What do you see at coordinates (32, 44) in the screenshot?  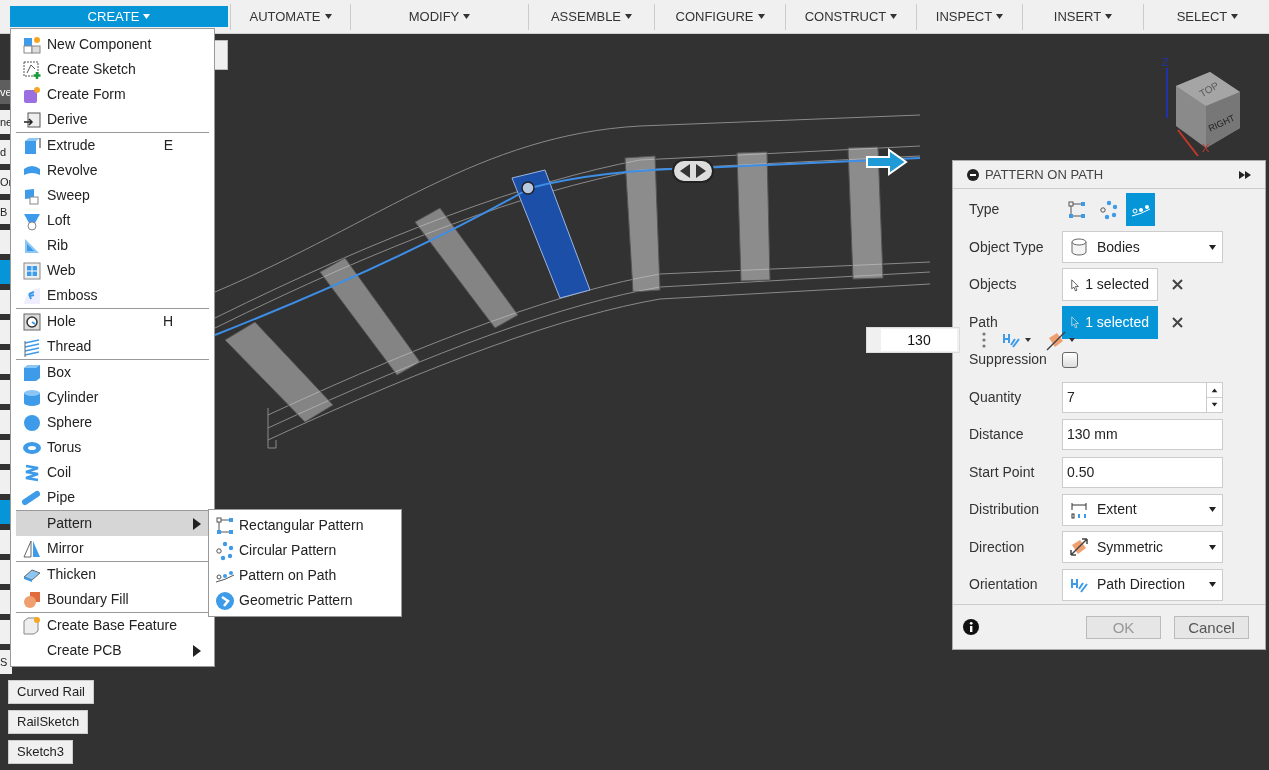 I see `component-icon` at bounding box center [32, 44].